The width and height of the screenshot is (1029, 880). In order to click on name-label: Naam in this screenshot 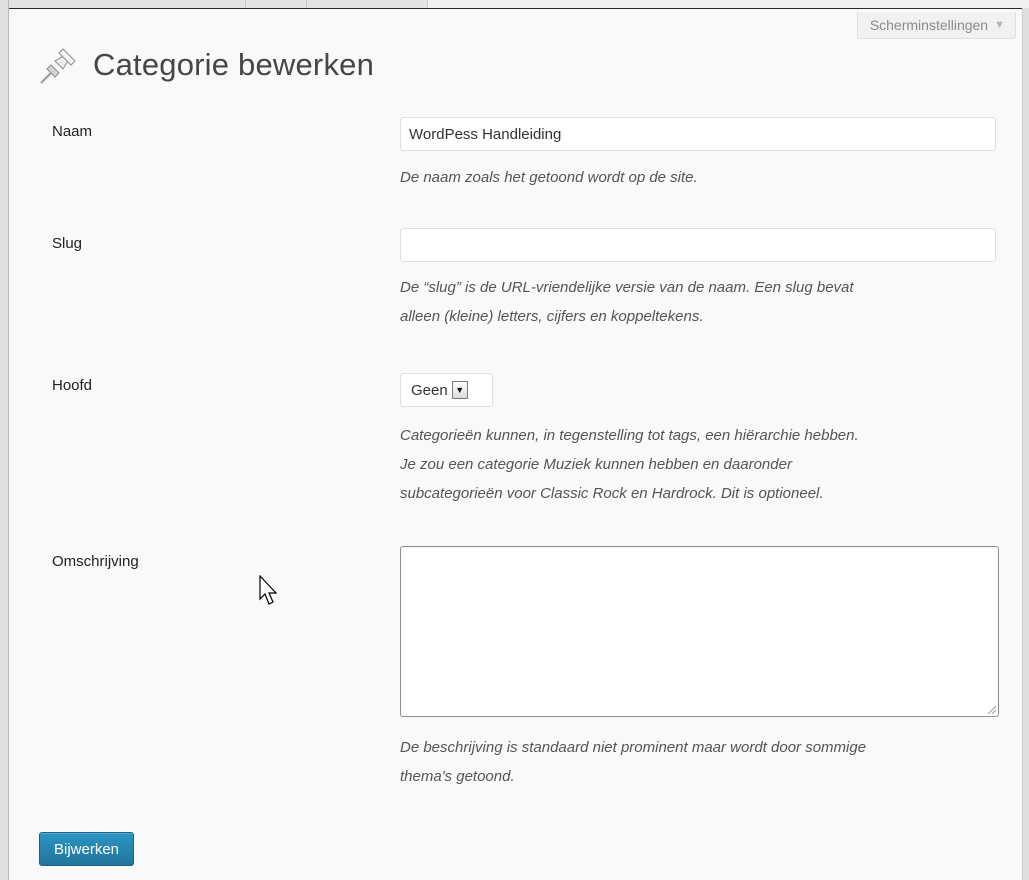, I will do `click(72, 131)`.